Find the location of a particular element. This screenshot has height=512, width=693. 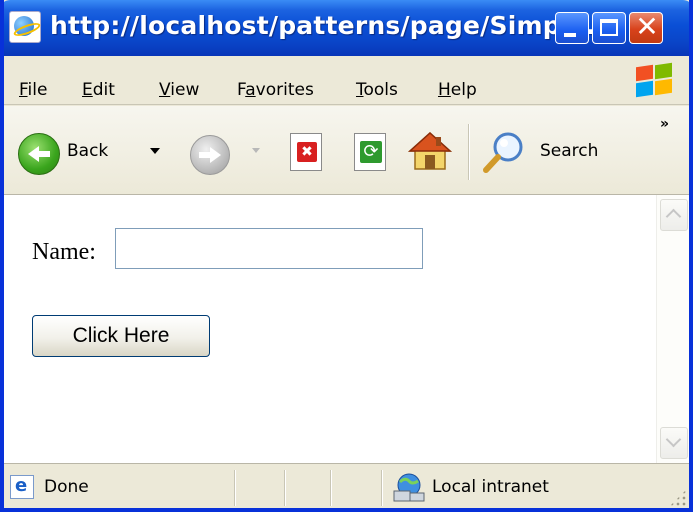

menu-edit-rest: dit is located at coordinates (103, 90).